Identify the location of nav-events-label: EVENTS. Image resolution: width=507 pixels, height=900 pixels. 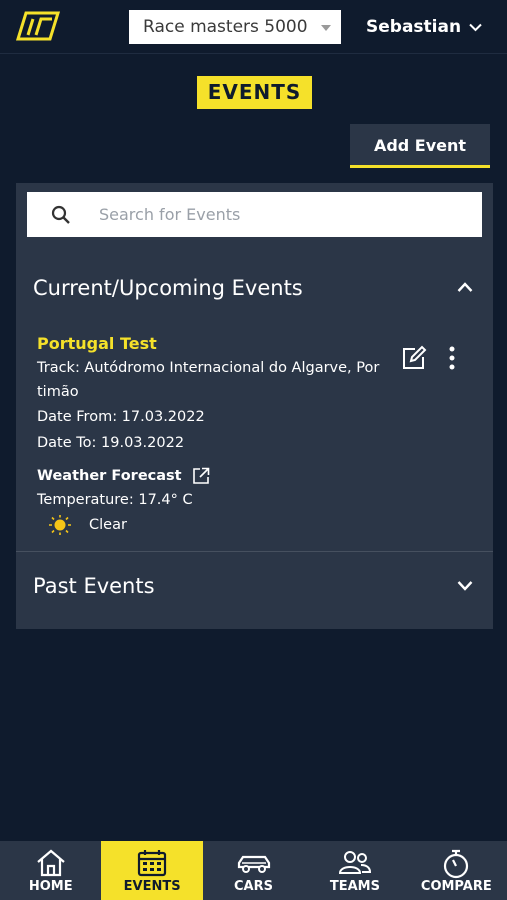
(152, 886).